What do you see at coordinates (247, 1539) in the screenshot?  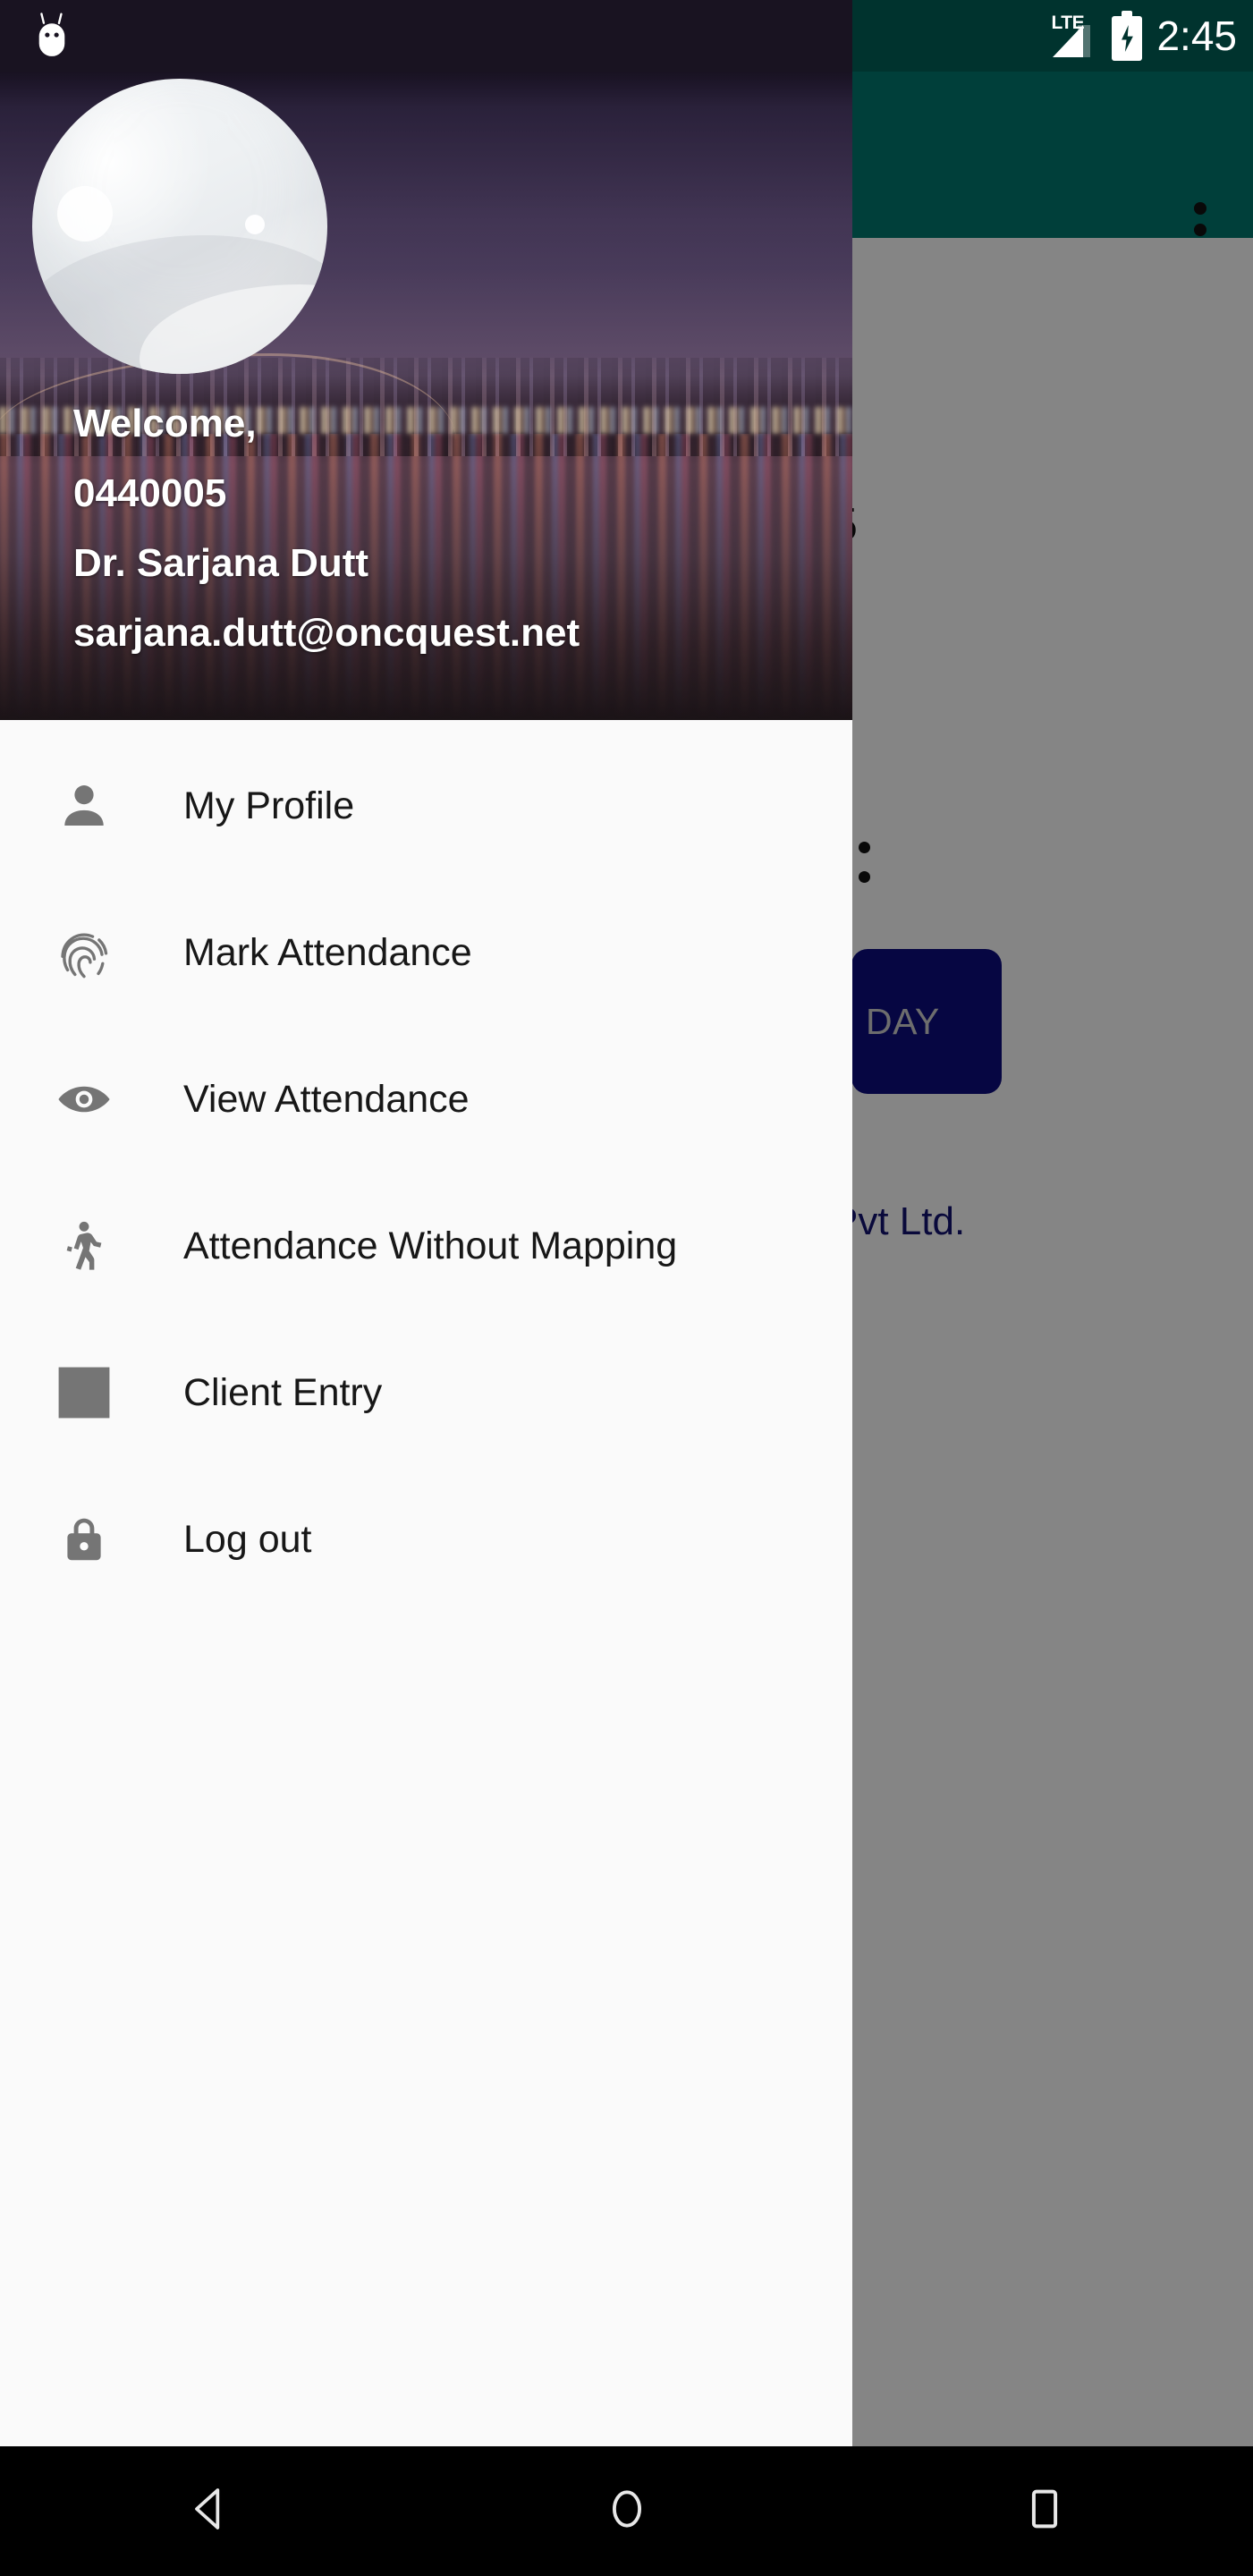 I see `drawer-item-label: Log out` at bounding box center [247, 1539].